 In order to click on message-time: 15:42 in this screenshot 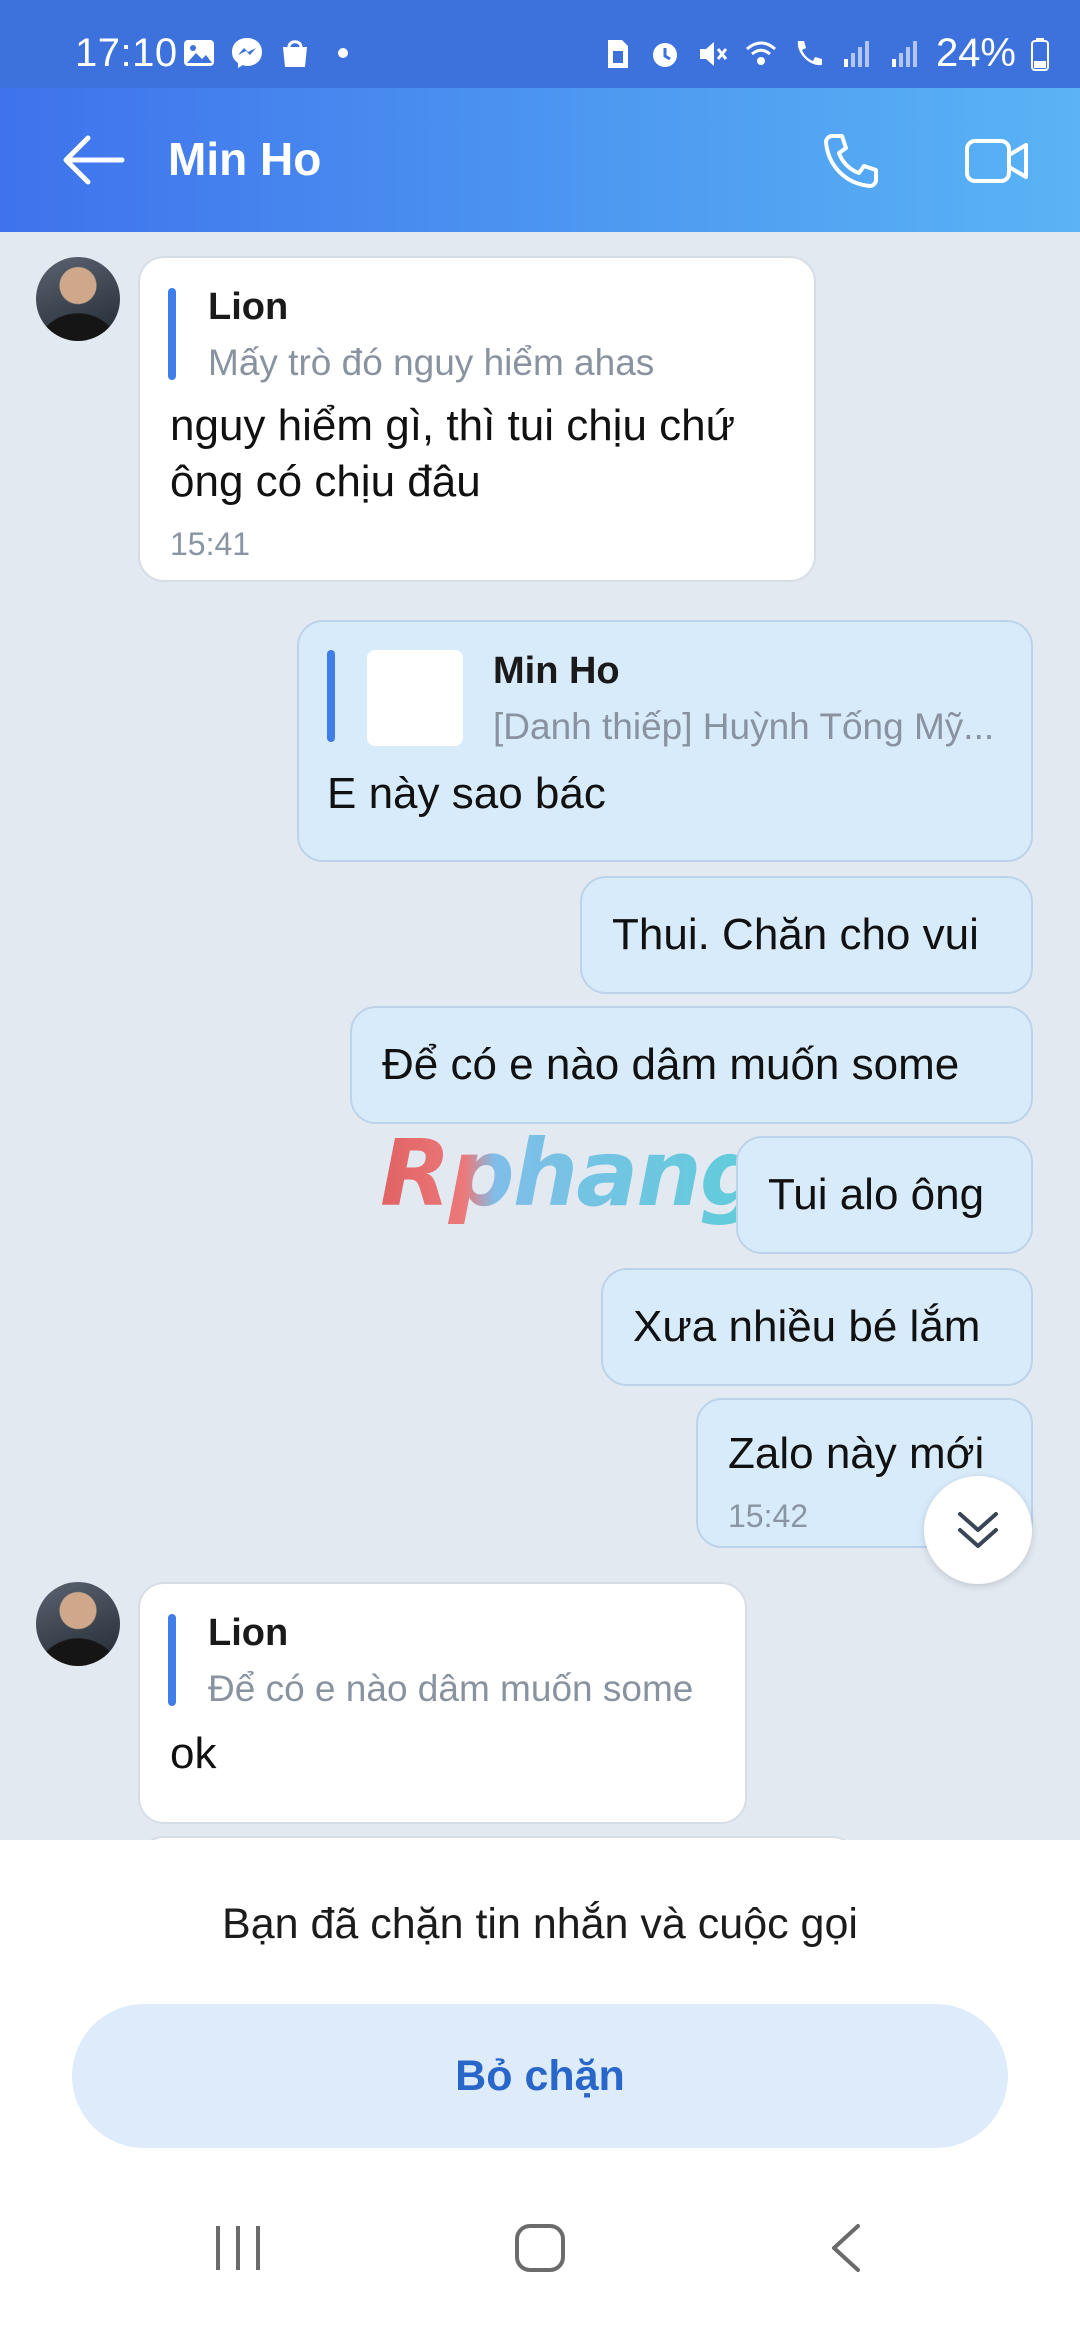, I will do `click(768, 1516)`.